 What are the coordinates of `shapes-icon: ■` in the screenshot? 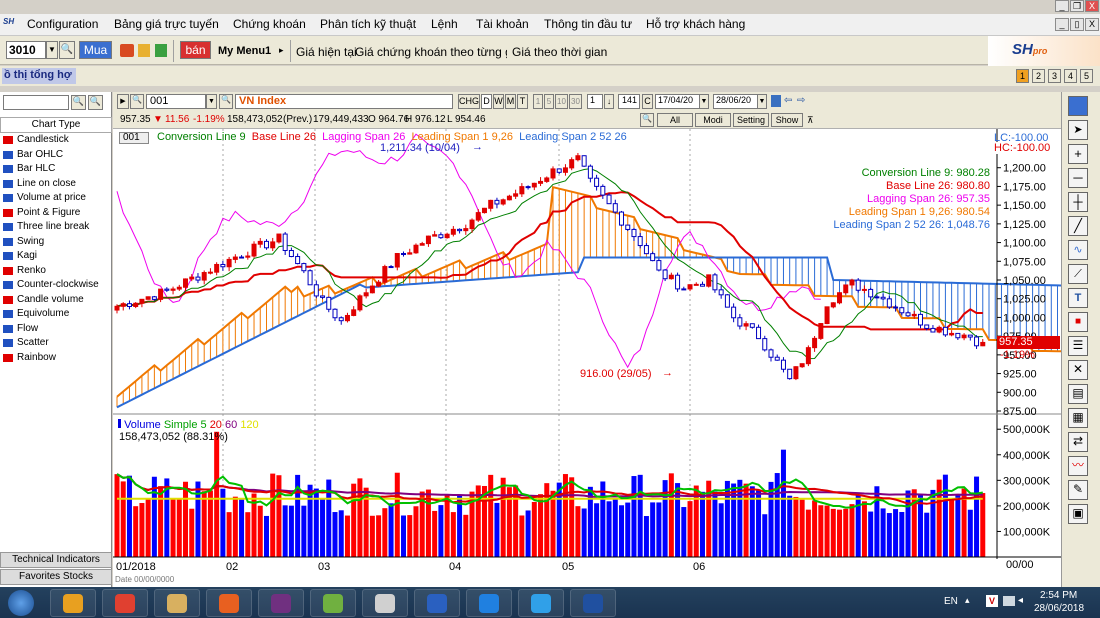 It's located at (1078, 322).